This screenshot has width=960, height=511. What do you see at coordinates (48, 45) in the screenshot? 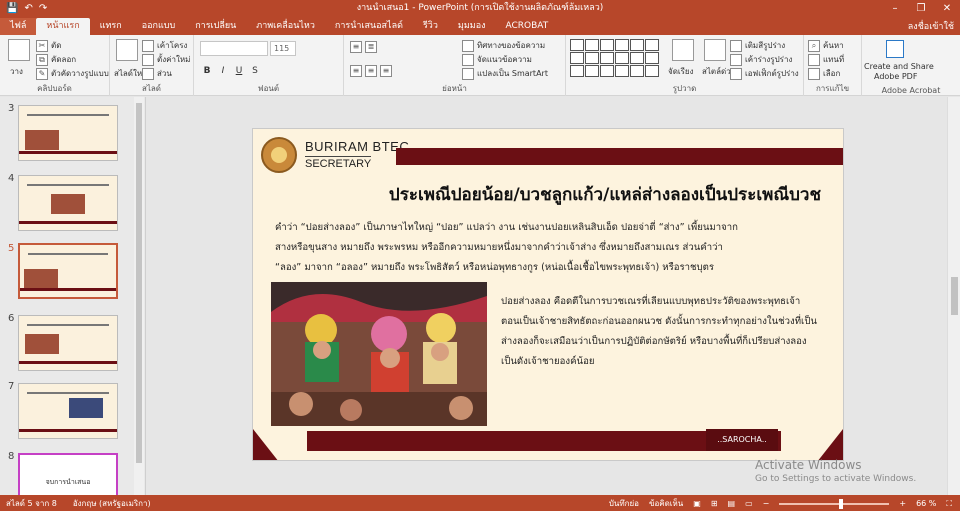
I see `cut-button: ✂ ตัด` at bounding box center [48, 45].